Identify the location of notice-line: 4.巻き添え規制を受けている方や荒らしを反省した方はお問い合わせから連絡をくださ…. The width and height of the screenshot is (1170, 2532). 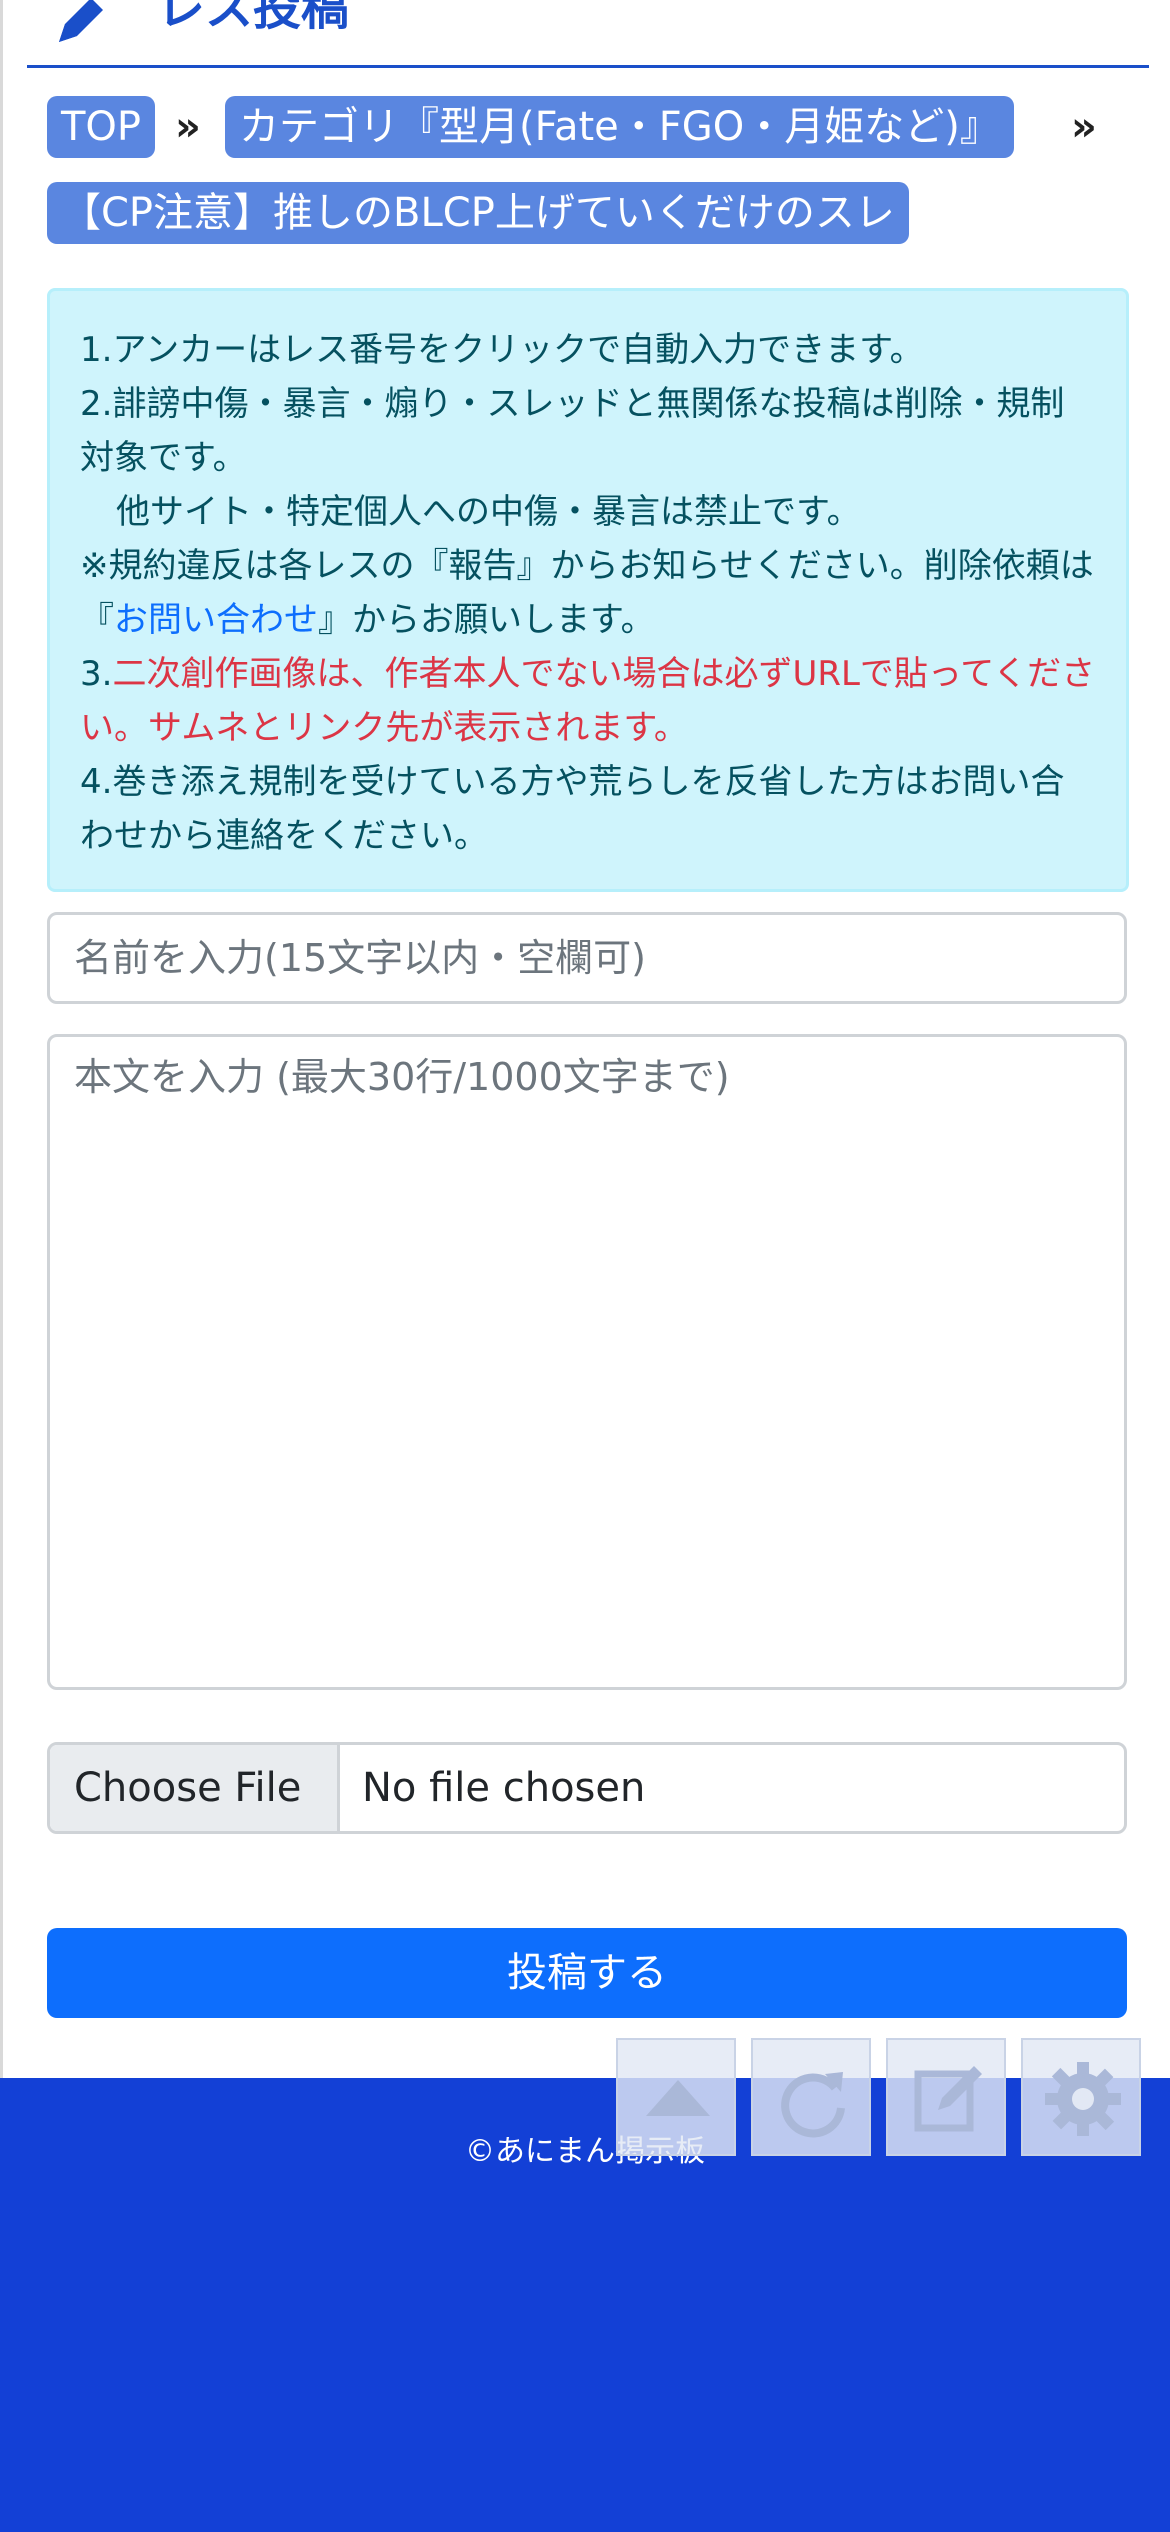
(572, 809).